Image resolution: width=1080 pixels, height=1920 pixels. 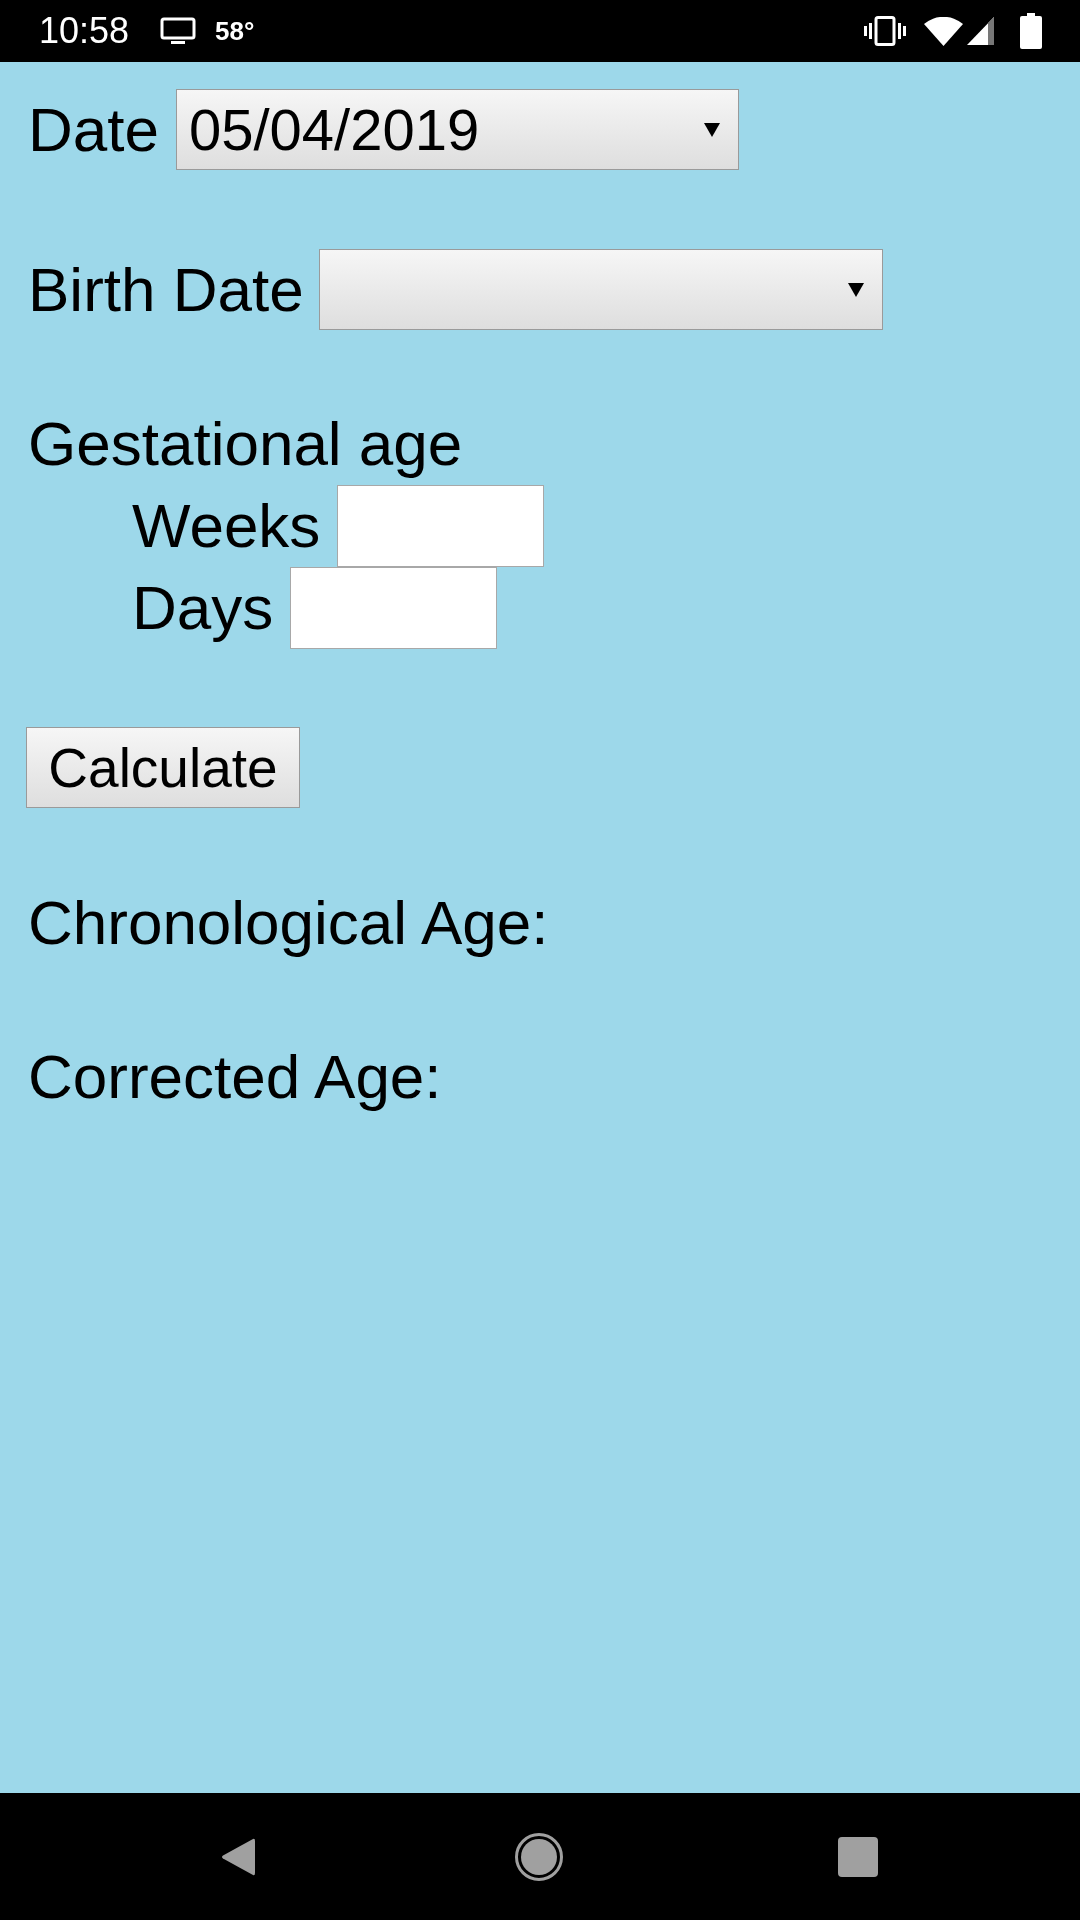 What do you see at coordinates (246, 444) in the screenshot?
I see `section-heading: Gestational age` at bounding box center [246, 444].